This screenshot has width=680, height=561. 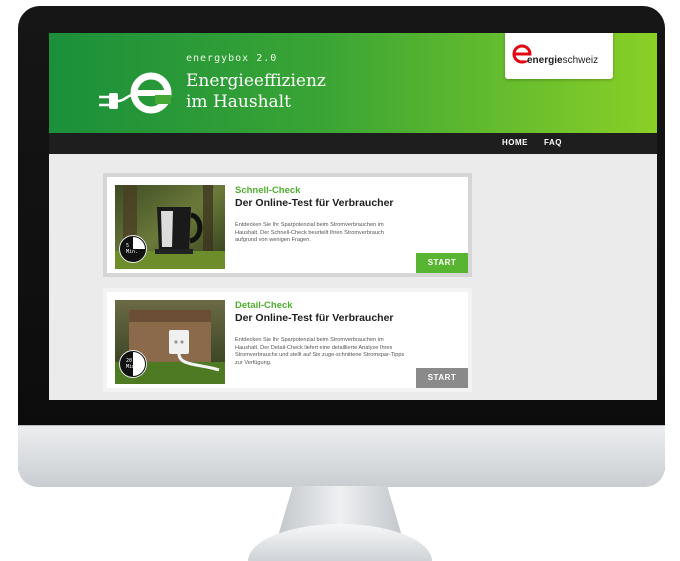 What do you see at coordinates (267, 190) in the screenshot?
I see `card-title: Schnell-Check` at bounding box center [267, 190].